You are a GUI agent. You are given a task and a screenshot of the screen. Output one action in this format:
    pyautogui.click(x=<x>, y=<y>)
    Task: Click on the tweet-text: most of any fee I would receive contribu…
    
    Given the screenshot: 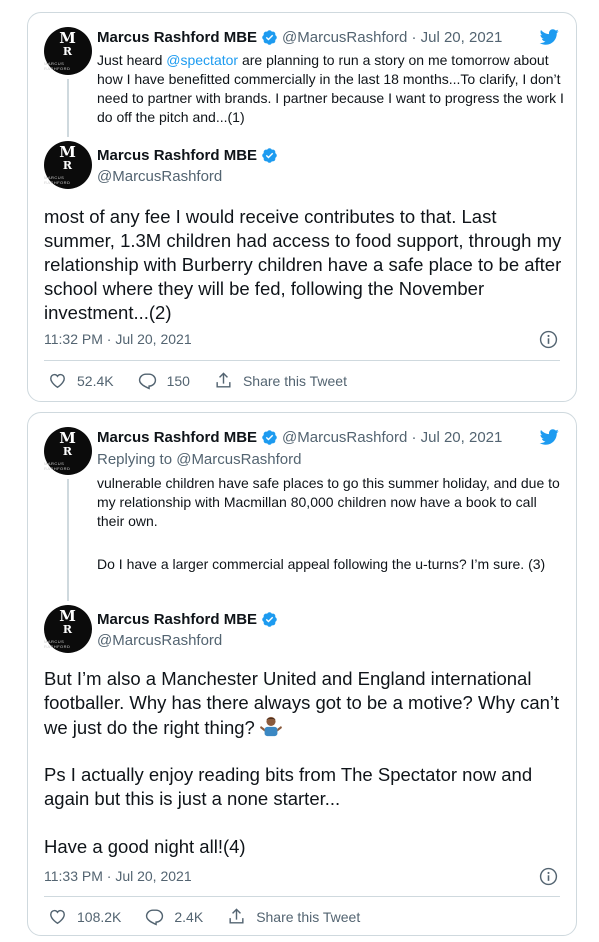 What is the action you would take?
    pyautogui.click(x=303, y=264)
    